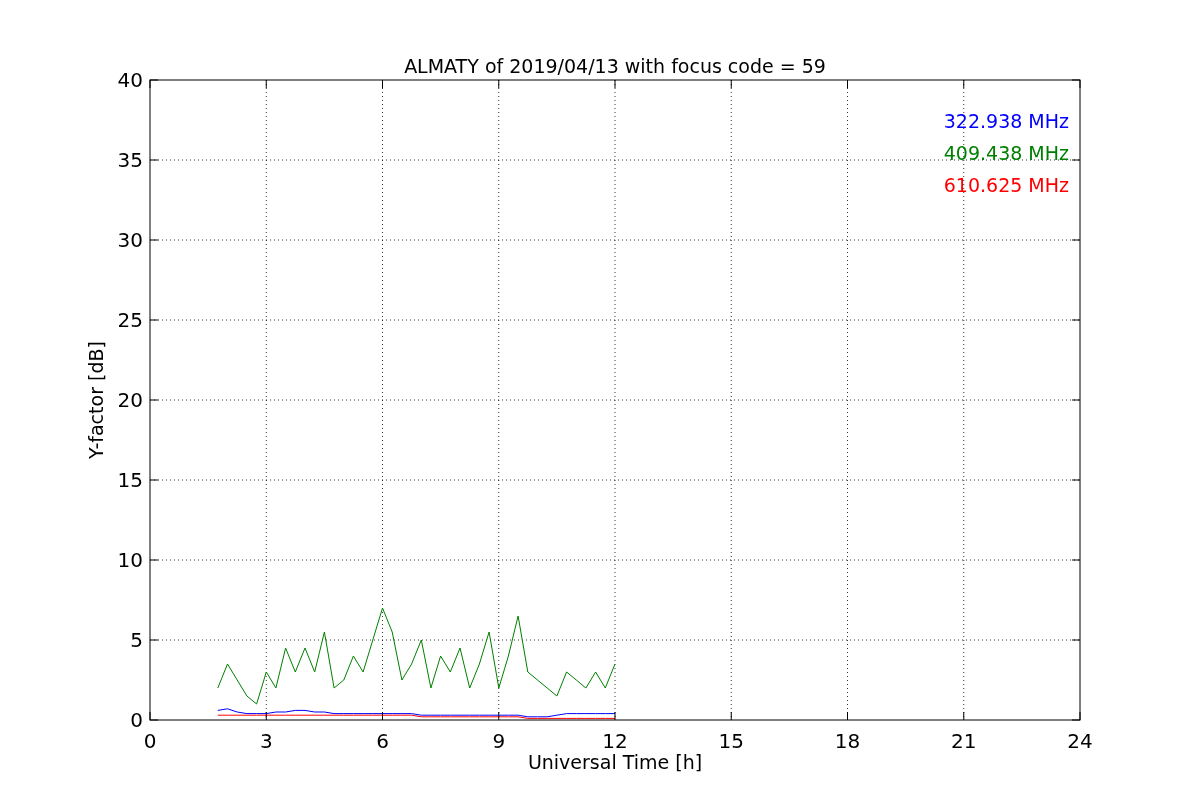 Image resolution: width=1200 pixels, height=800 pixels. What do you see at coordinates (130, 480) in the screenshot?
I see `y-tick-label: 15` at bounding box center [130, 480].